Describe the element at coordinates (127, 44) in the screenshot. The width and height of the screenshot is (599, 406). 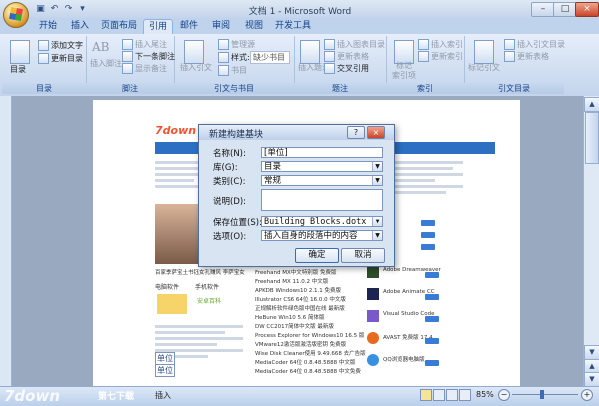
I see `endnote-icon` at that location.